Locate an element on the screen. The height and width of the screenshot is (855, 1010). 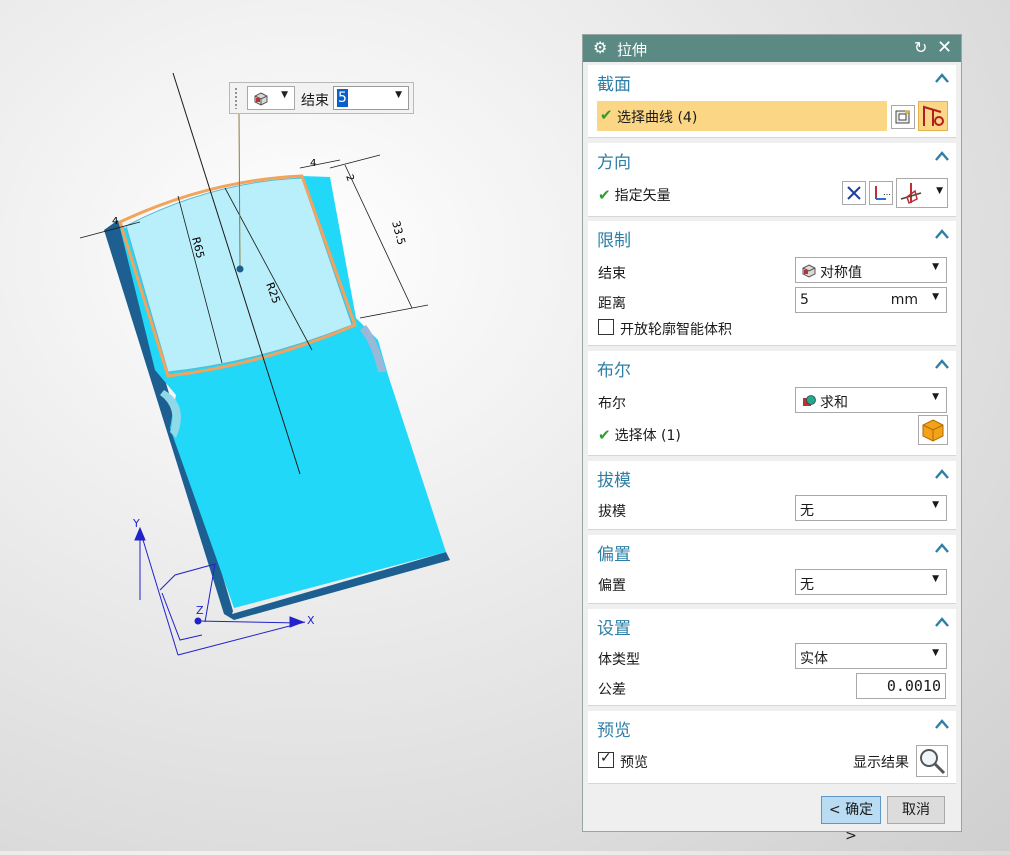
close-icon: ✕ is located at coordinates (944, 47).